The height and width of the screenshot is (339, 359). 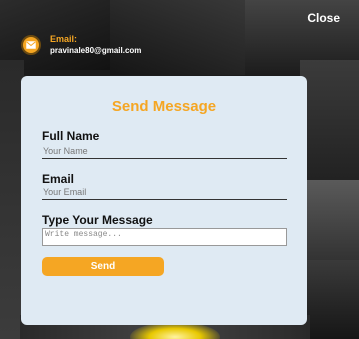 I want to click on send-button: Send, so click(x=103, y=266).